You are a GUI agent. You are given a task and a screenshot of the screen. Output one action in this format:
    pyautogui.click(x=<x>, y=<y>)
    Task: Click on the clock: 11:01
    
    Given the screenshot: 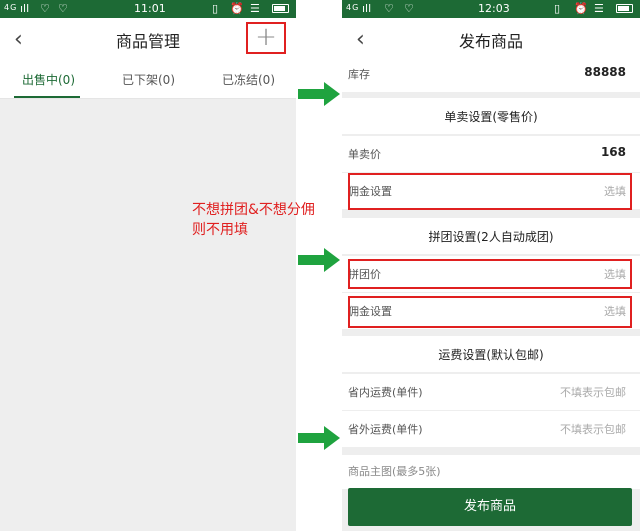 What is the action you would take?
    pyautogui.click(x=150, y=8)
    